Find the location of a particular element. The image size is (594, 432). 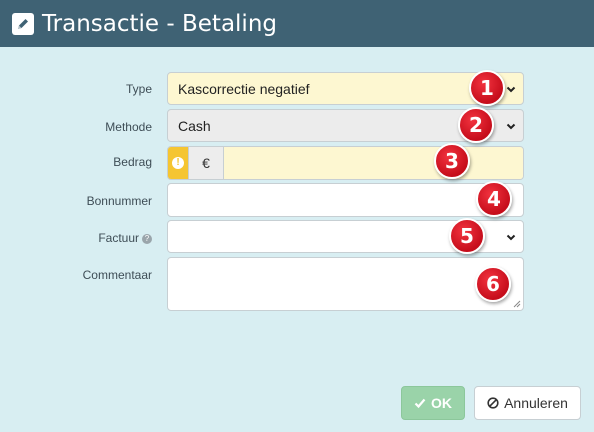

cancel-button: Annuleren is located at coordinates (527, 403).